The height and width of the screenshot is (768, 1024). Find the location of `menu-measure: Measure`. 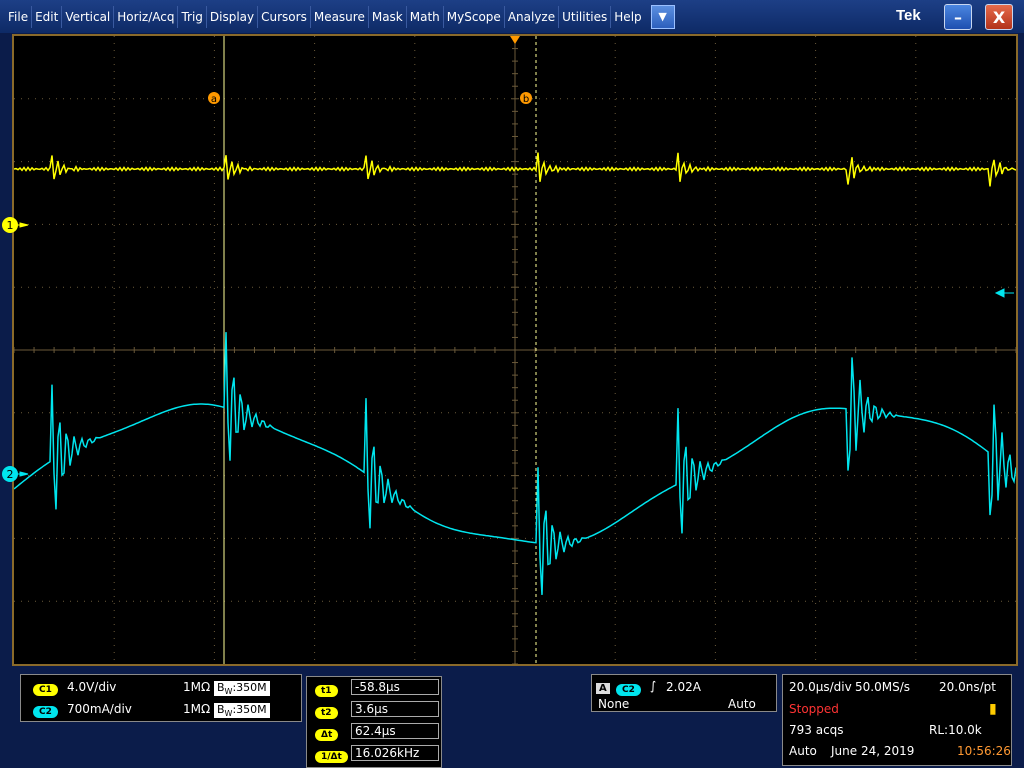

menu-measure: Measure is located at coordinates (338, 16).